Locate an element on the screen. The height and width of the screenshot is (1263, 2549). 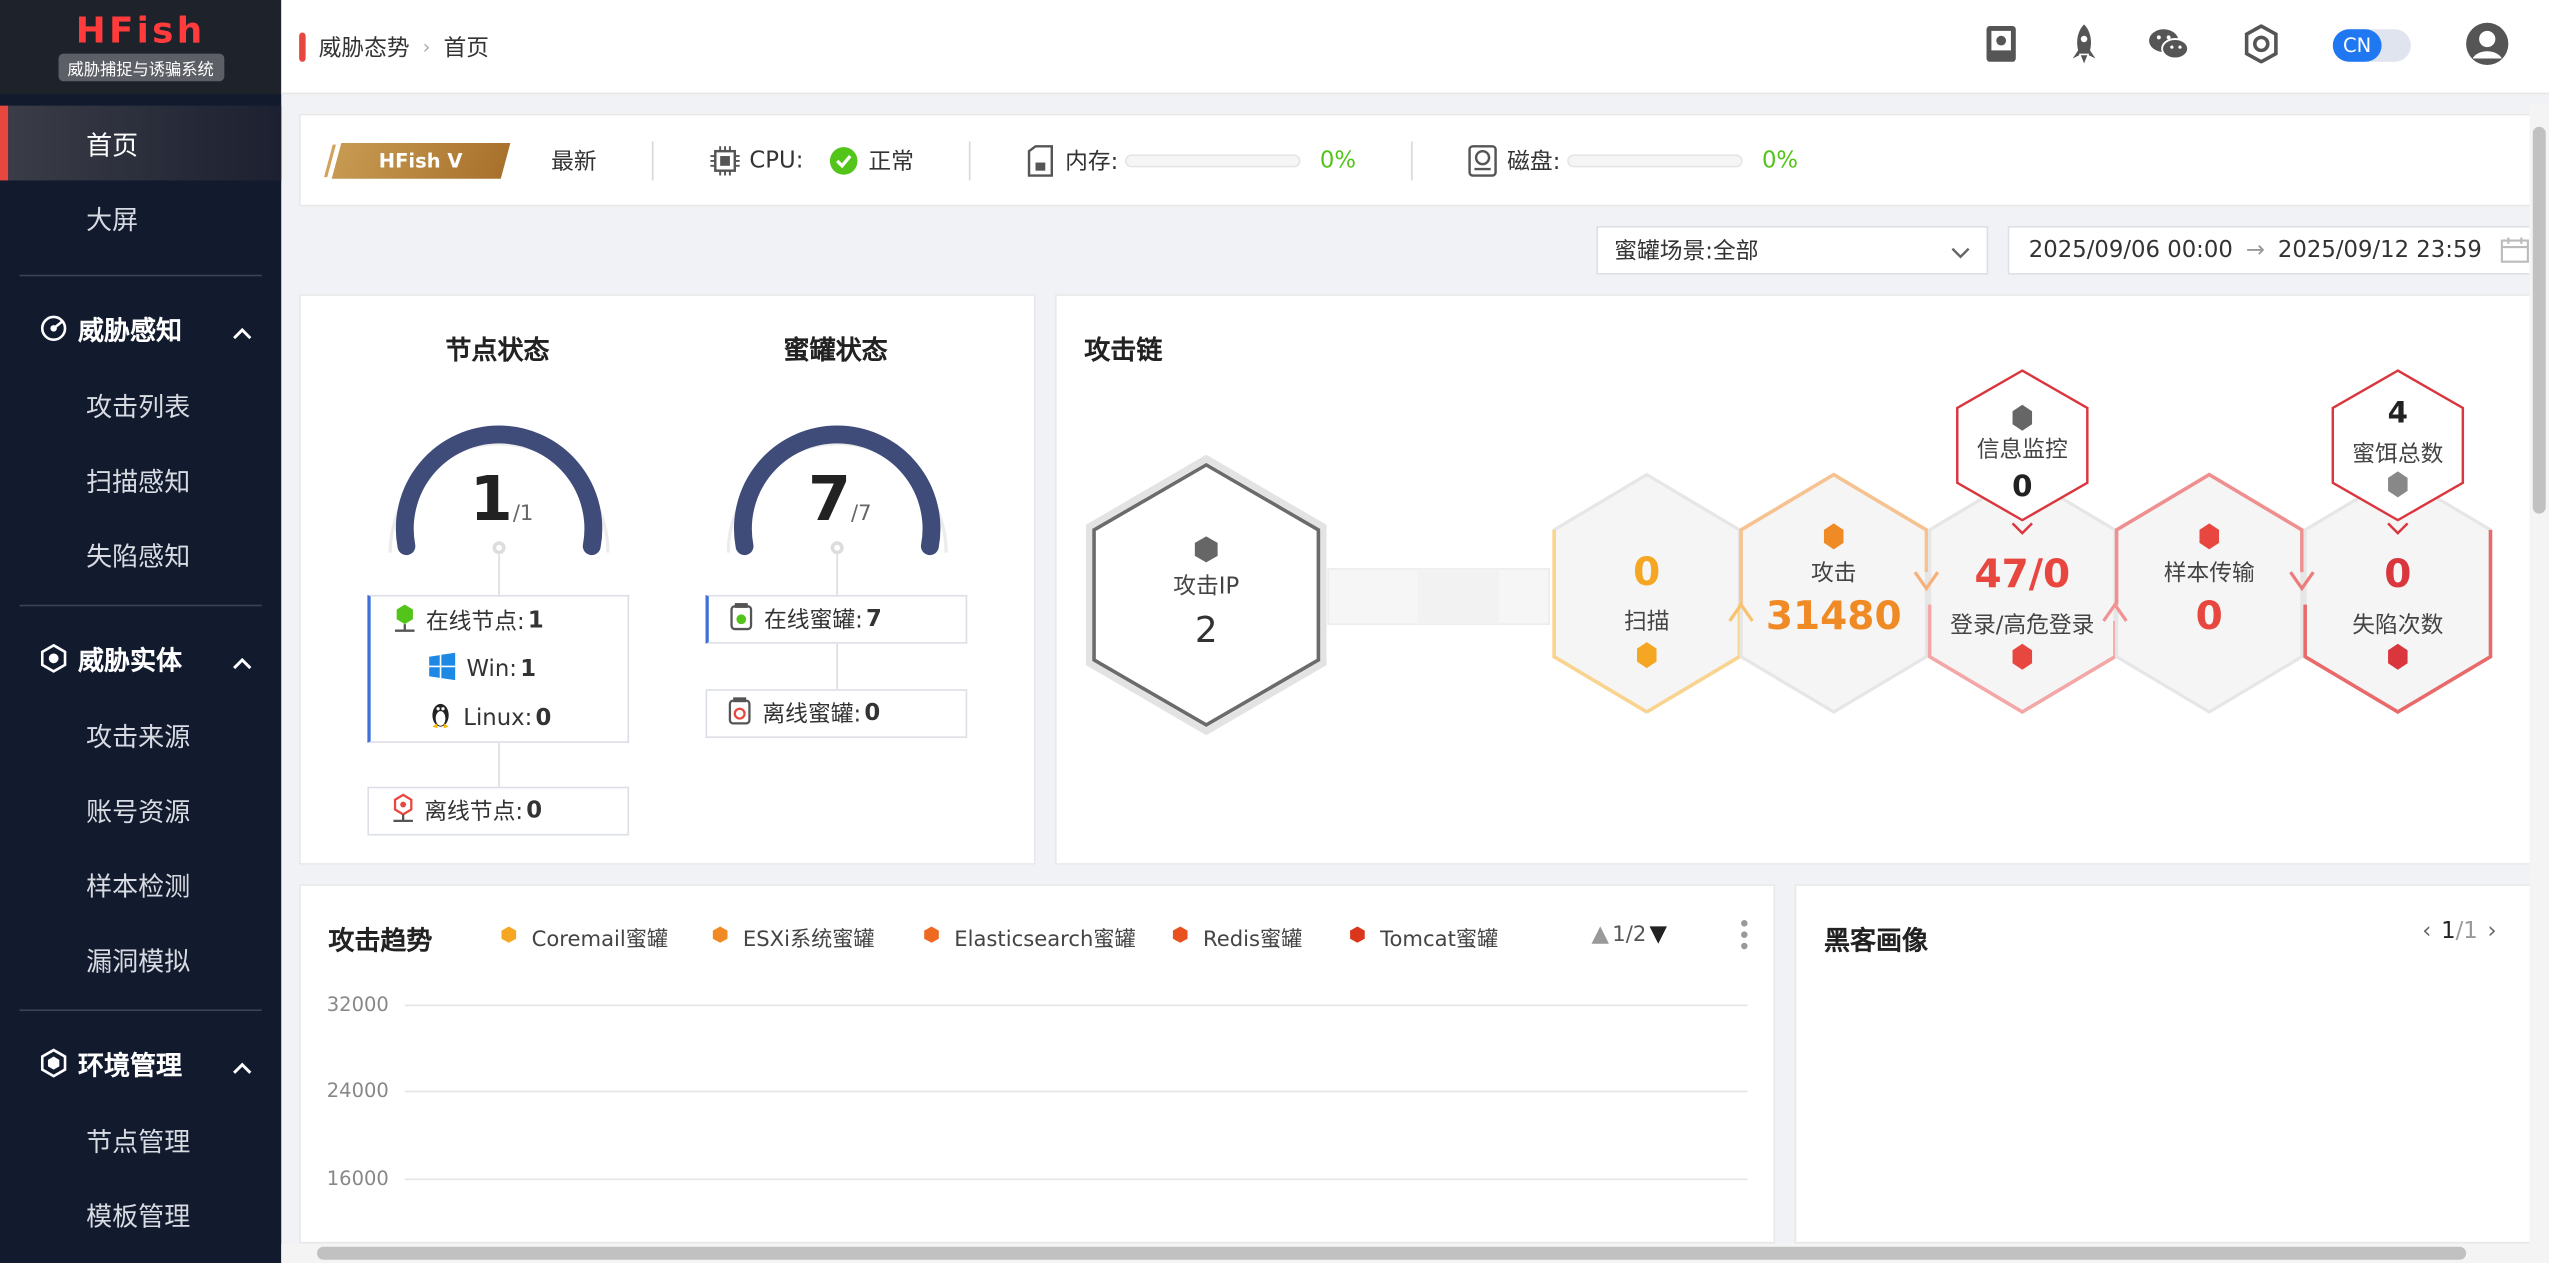
bait-total-value: 4 is located at coordinates (2398, 414).